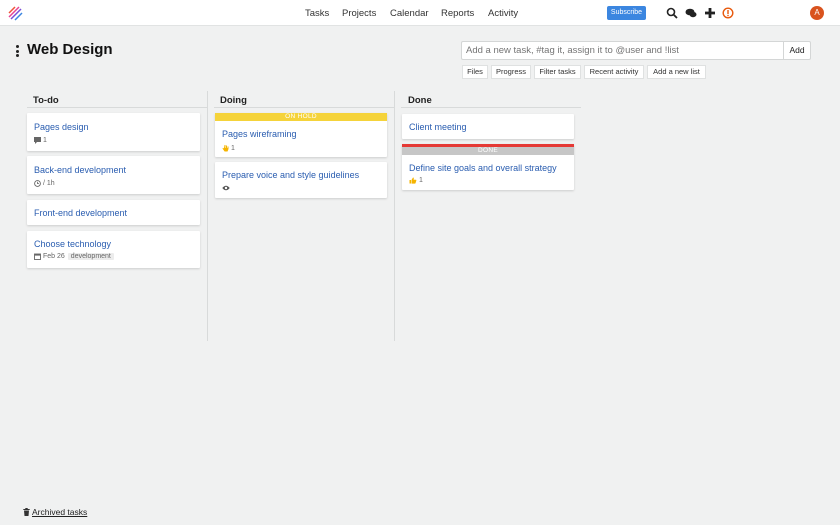  Describe the element at coordinates (420, 100) in the screenshot. I see `list-title-done: Done` at that location.